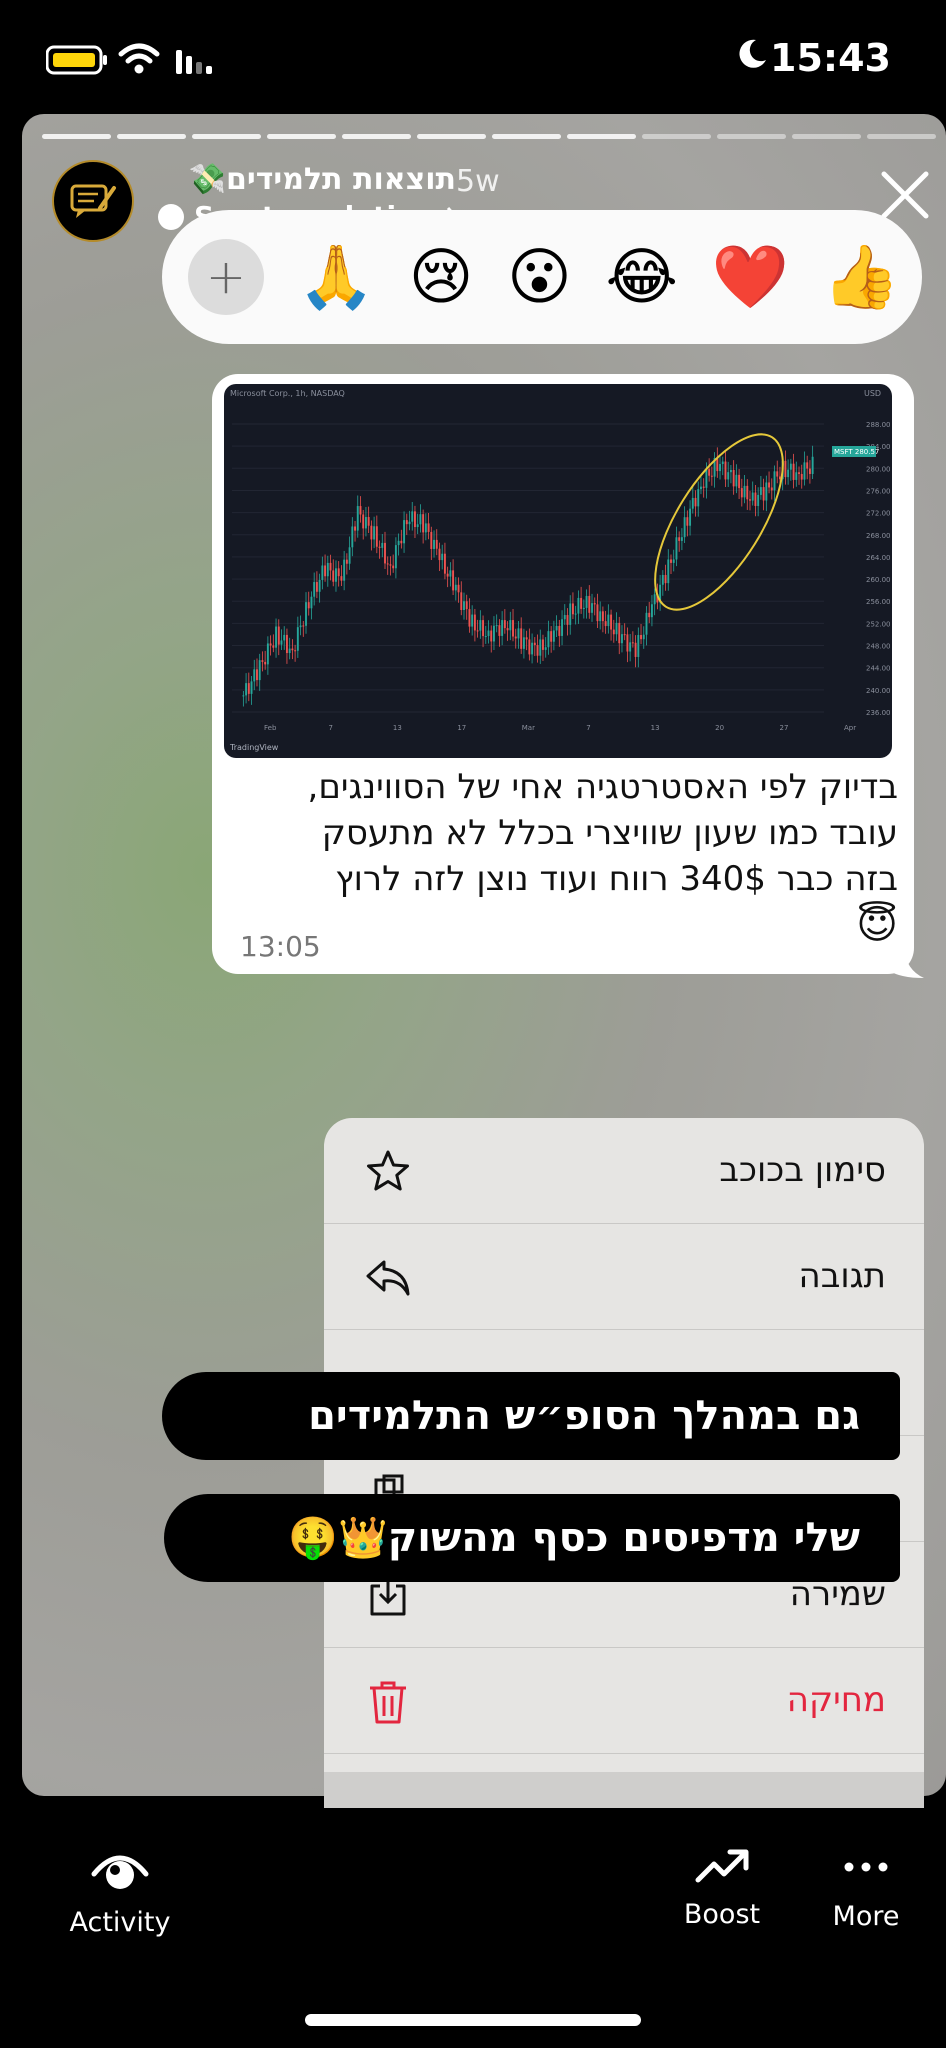  What do you see at coordinates (616, 879) in the screenshot?
I see `message-line-3: בזה כבר 340$ רווח ועוד נוצן לזה לרוץ` at bounding box center [616, 879].